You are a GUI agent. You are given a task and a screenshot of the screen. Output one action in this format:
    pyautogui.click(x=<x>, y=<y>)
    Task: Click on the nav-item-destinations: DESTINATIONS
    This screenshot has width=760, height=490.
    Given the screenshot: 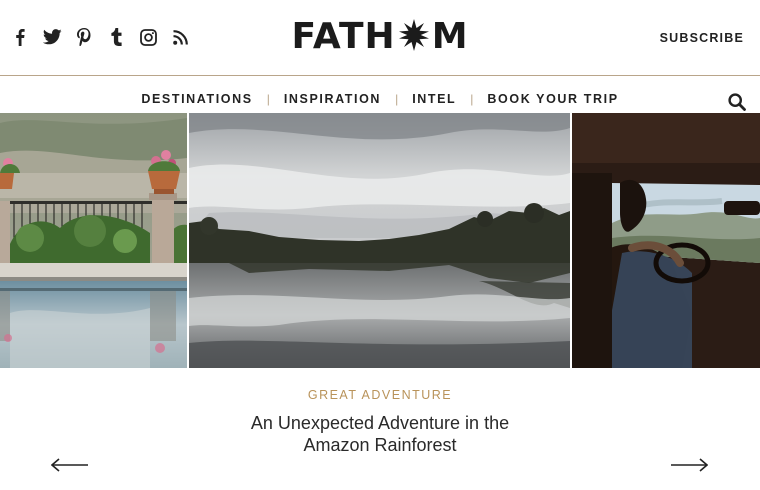 What is the action you would take?
    pyautogui.click(x=196, y=99)
    